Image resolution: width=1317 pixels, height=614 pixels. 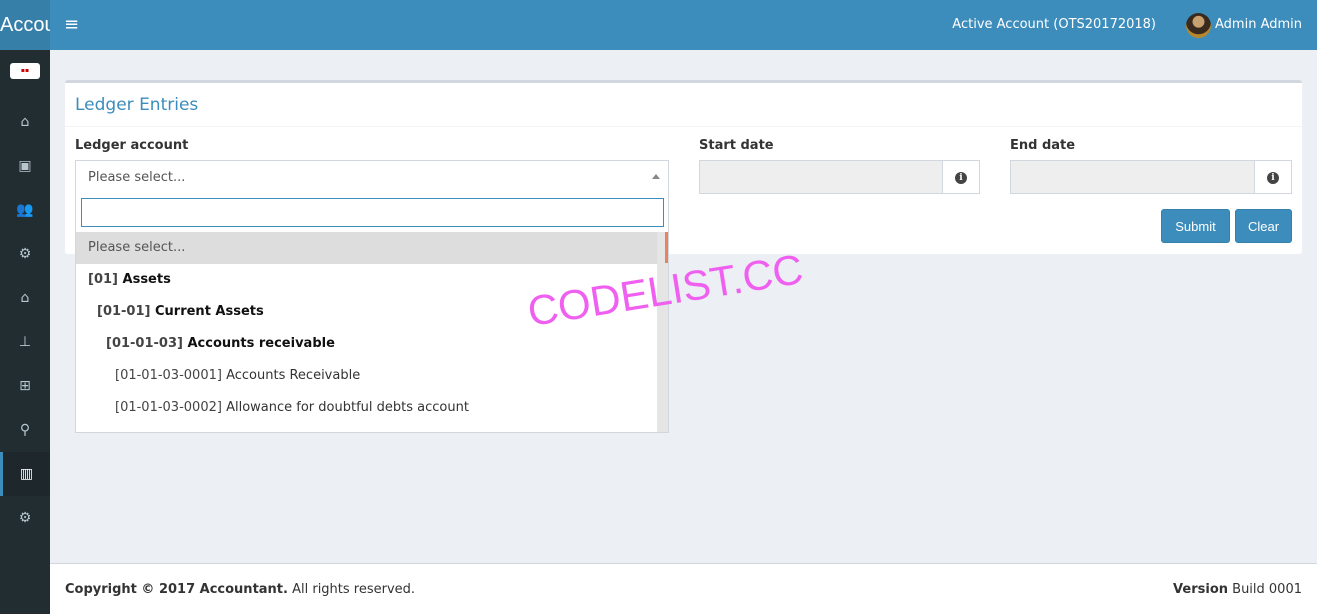 I want to click on divider, so click(x=683, y=126).